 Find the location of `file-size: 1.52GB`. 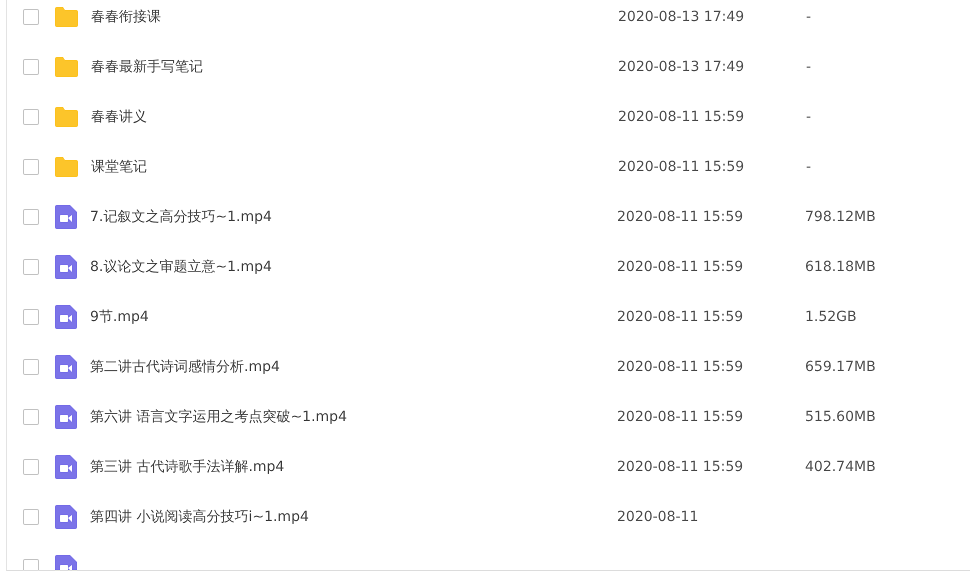

file-size: 1.52GB is located at coordinates (831, 317).